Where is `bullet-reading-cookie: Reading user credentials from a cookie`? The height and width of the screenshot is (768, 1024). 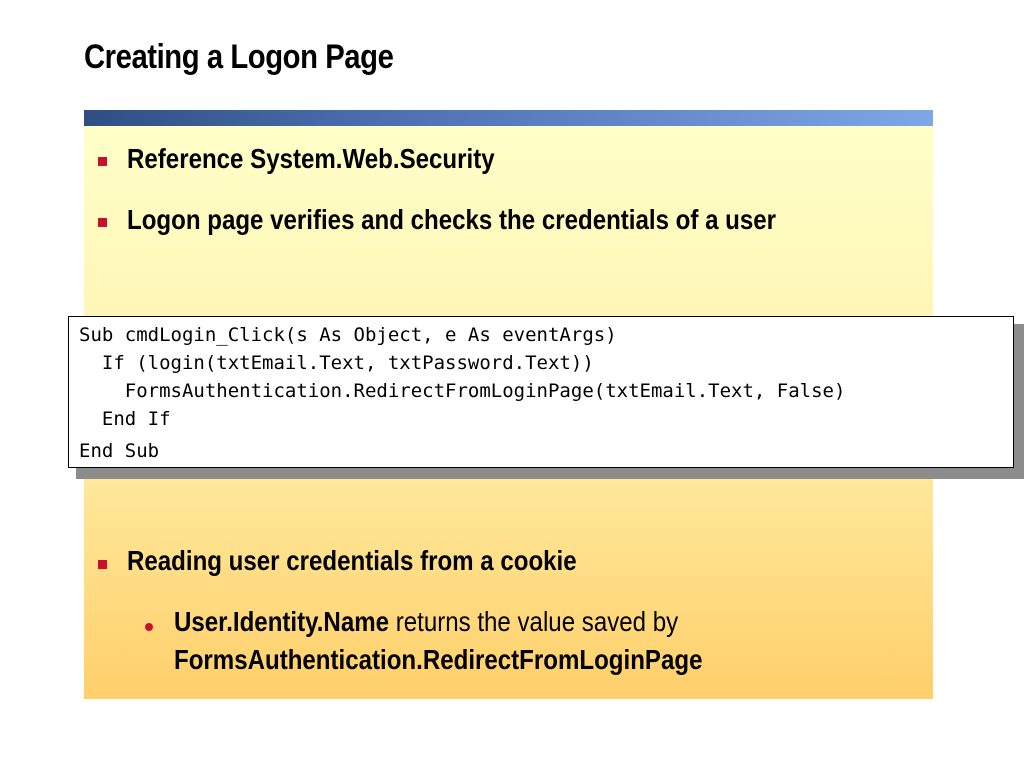 bullet-reading-cookie: Reading user credentials from a cookie is located at coordinates (352, 560).